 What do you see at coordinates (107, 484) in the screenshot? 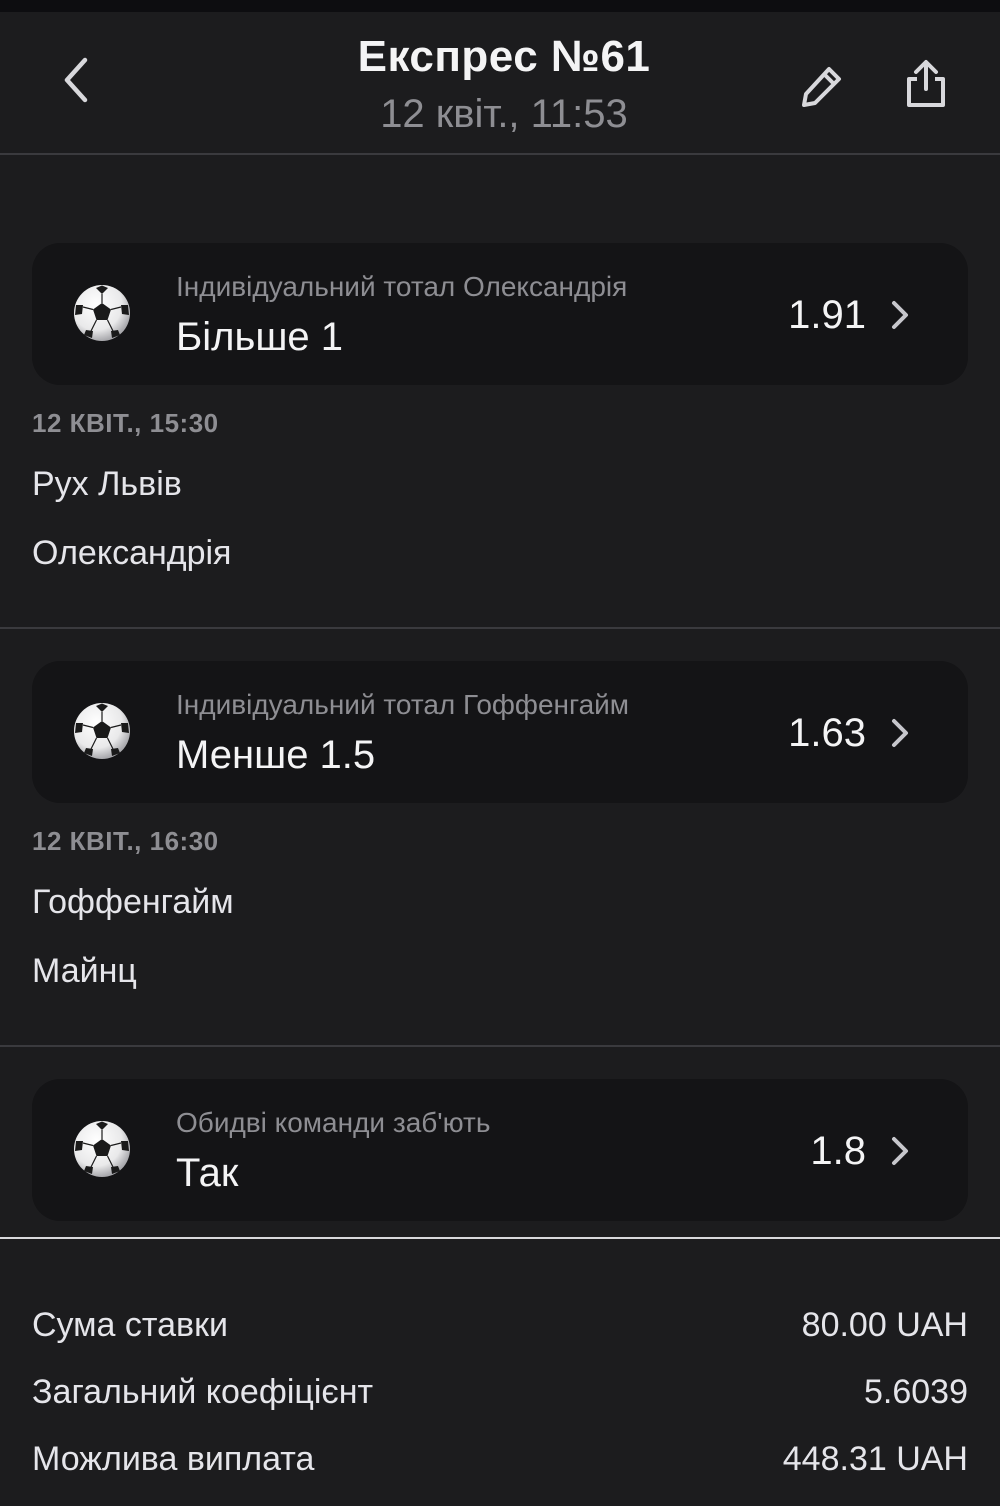
I see `home-team: Рух Львів` at bounding box center [107, 484].